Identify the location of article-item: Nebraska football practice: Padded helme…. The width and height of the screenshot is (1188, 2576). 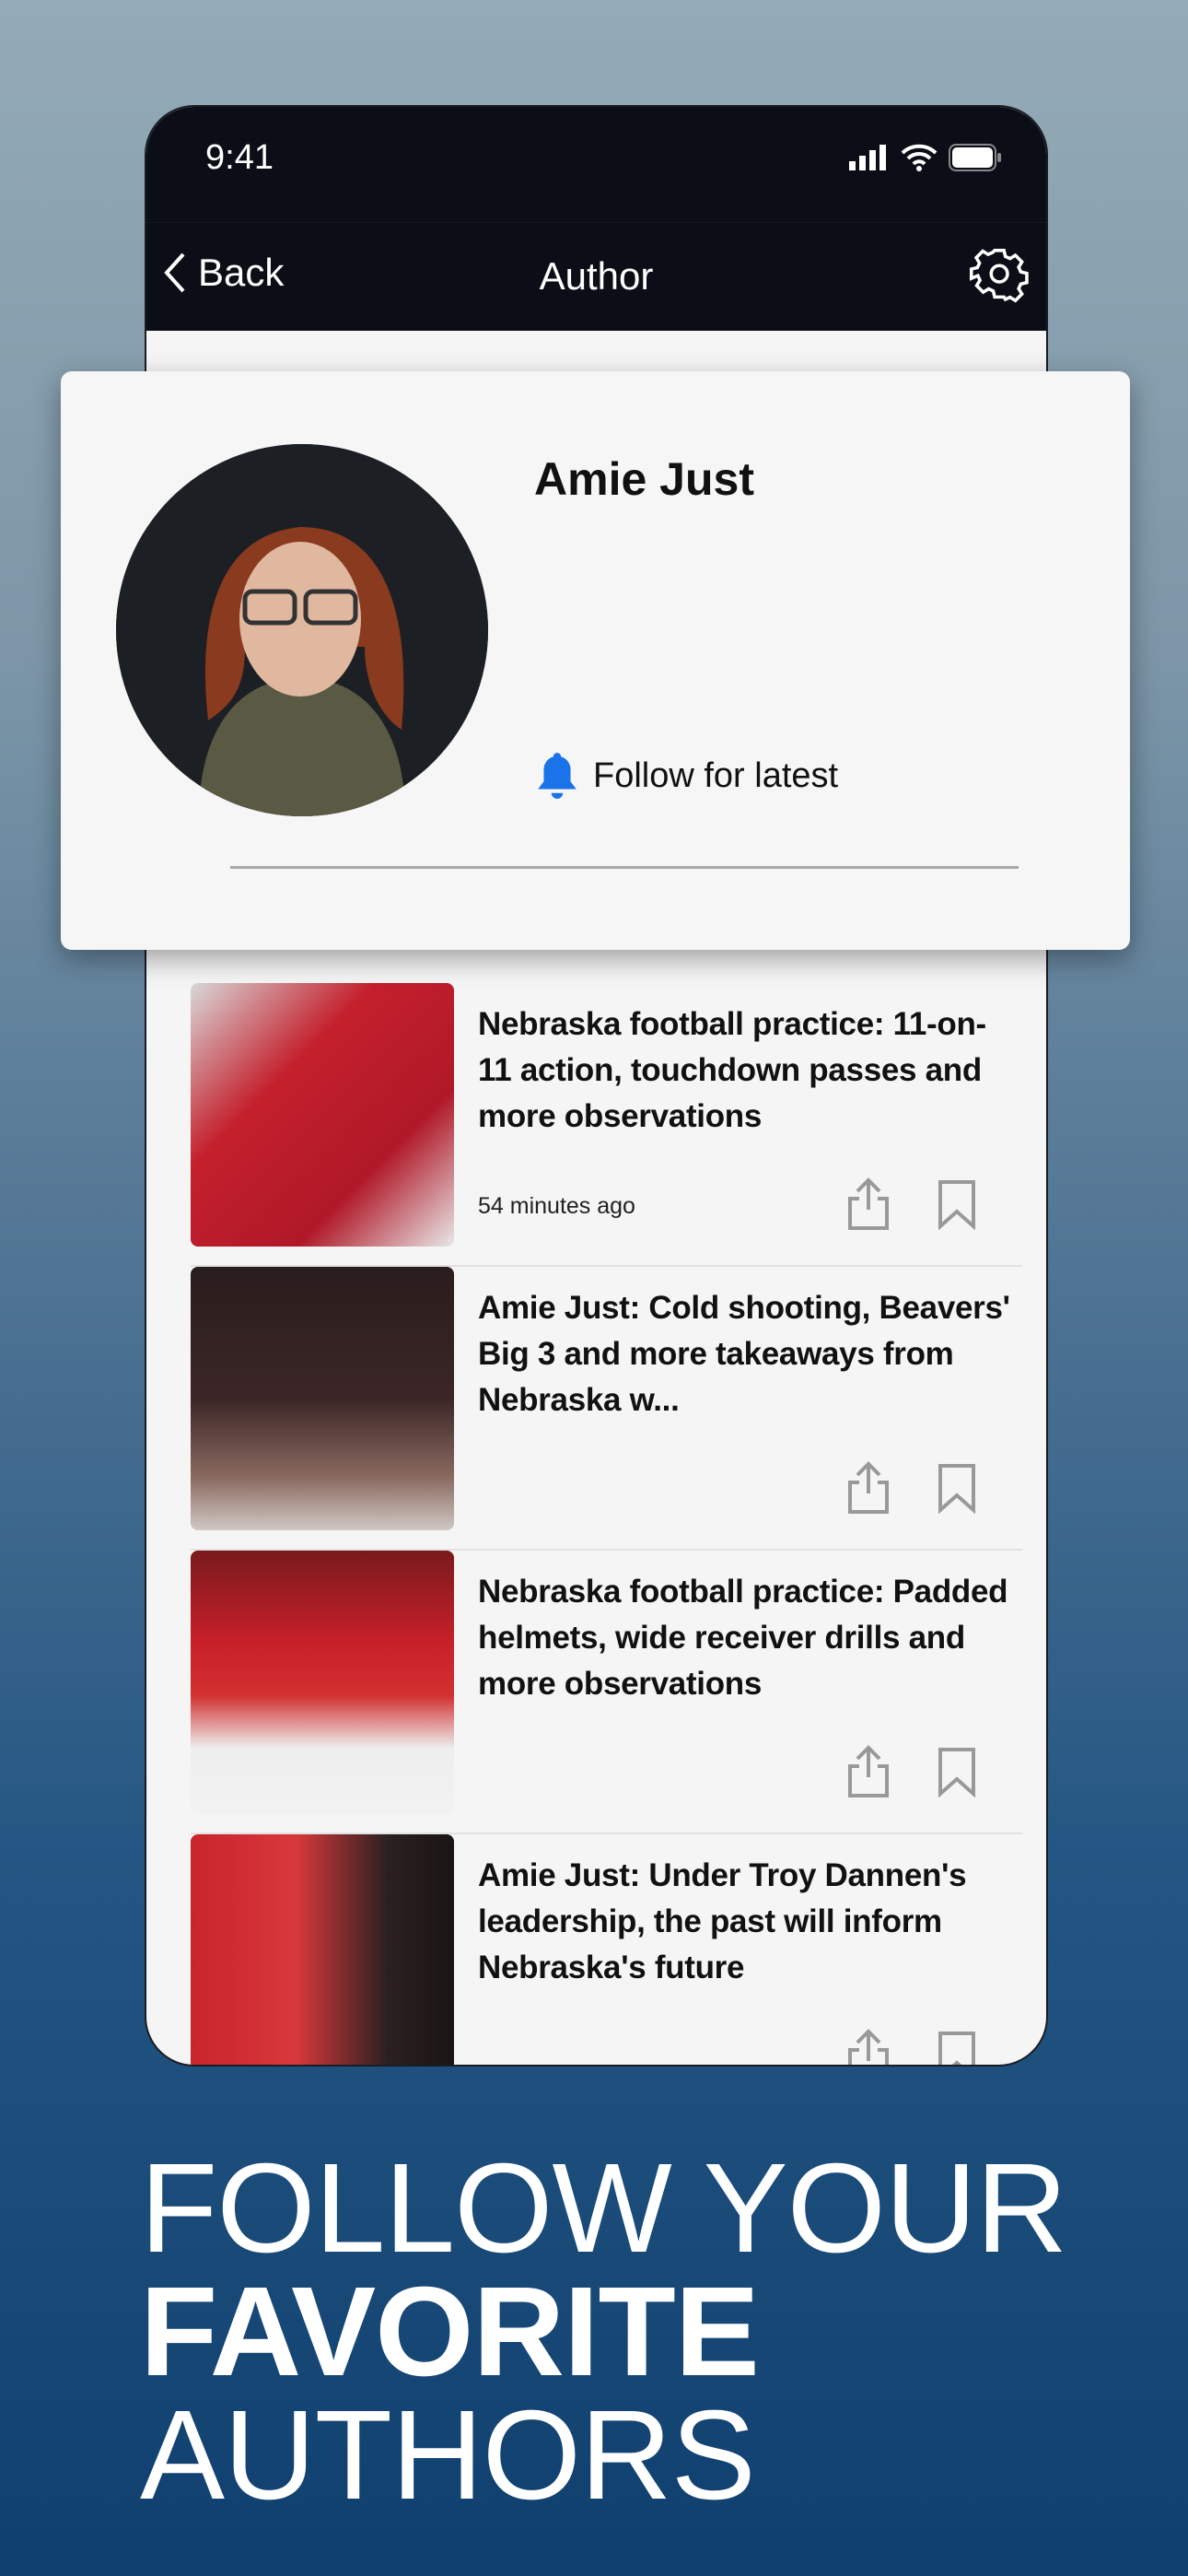
(606, 1692).